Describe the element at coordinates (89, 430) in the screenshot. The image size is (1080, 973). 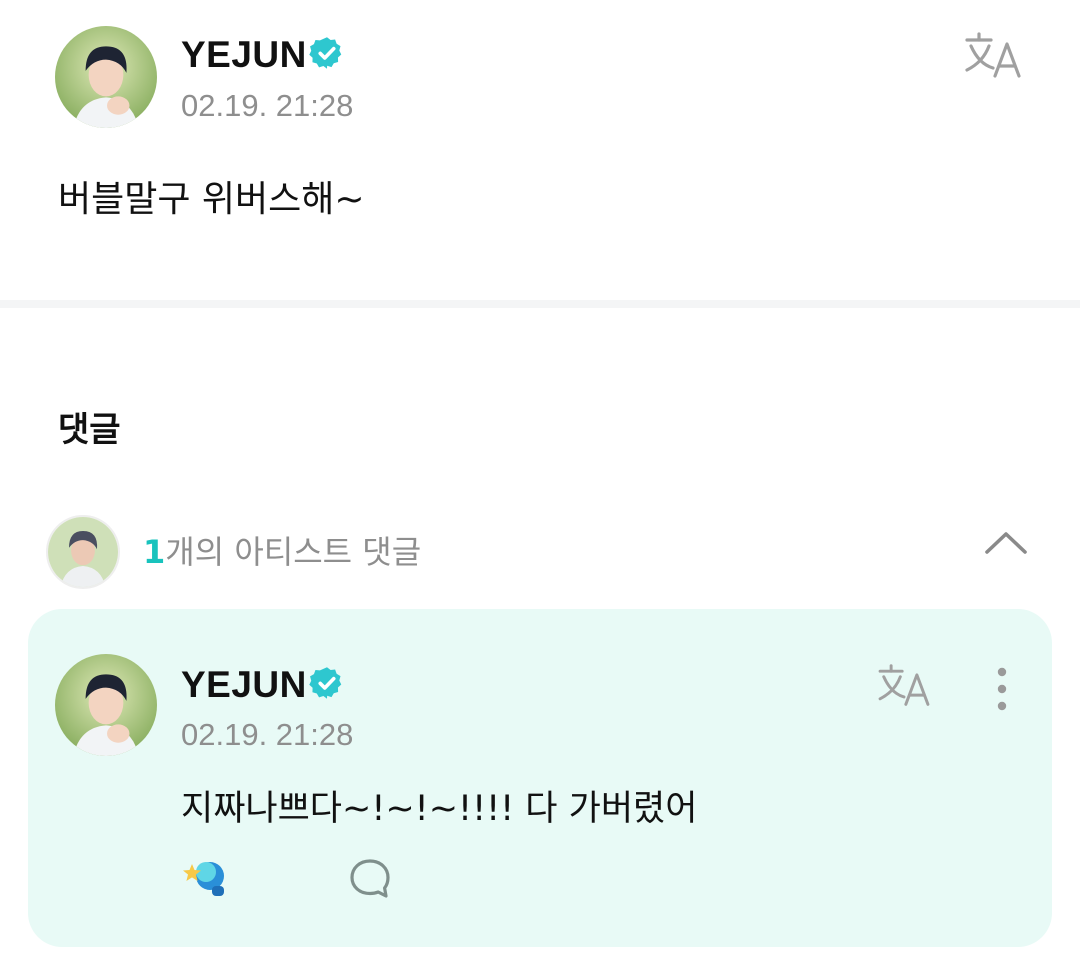
I see `comments-title: 댓글` at that location.